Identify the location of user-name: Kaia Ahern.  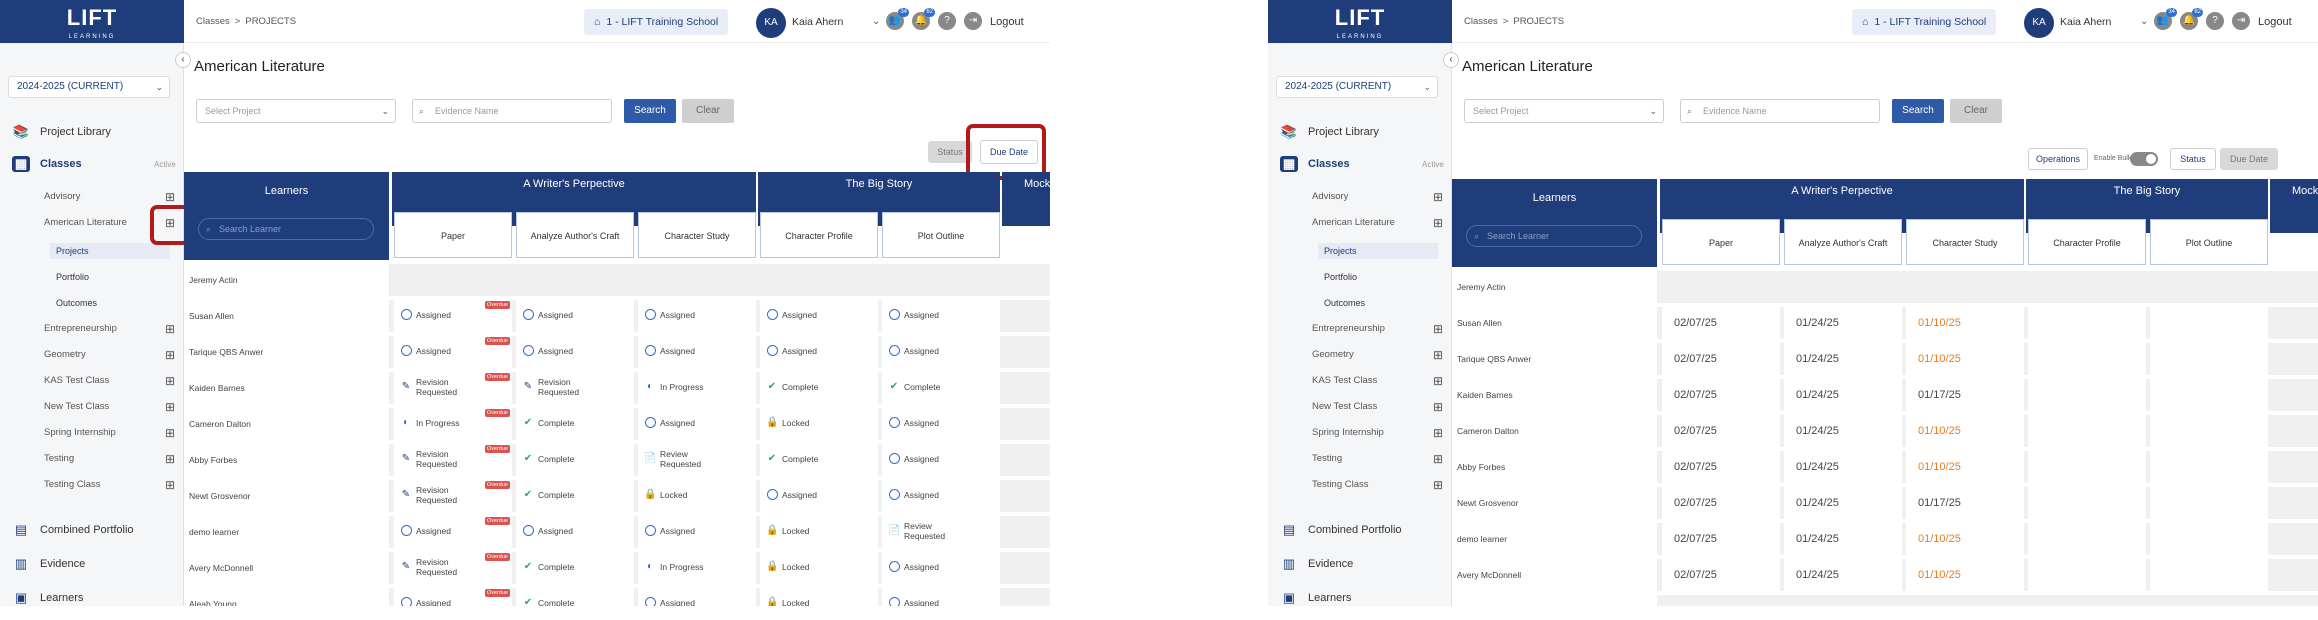
(2085, 22).